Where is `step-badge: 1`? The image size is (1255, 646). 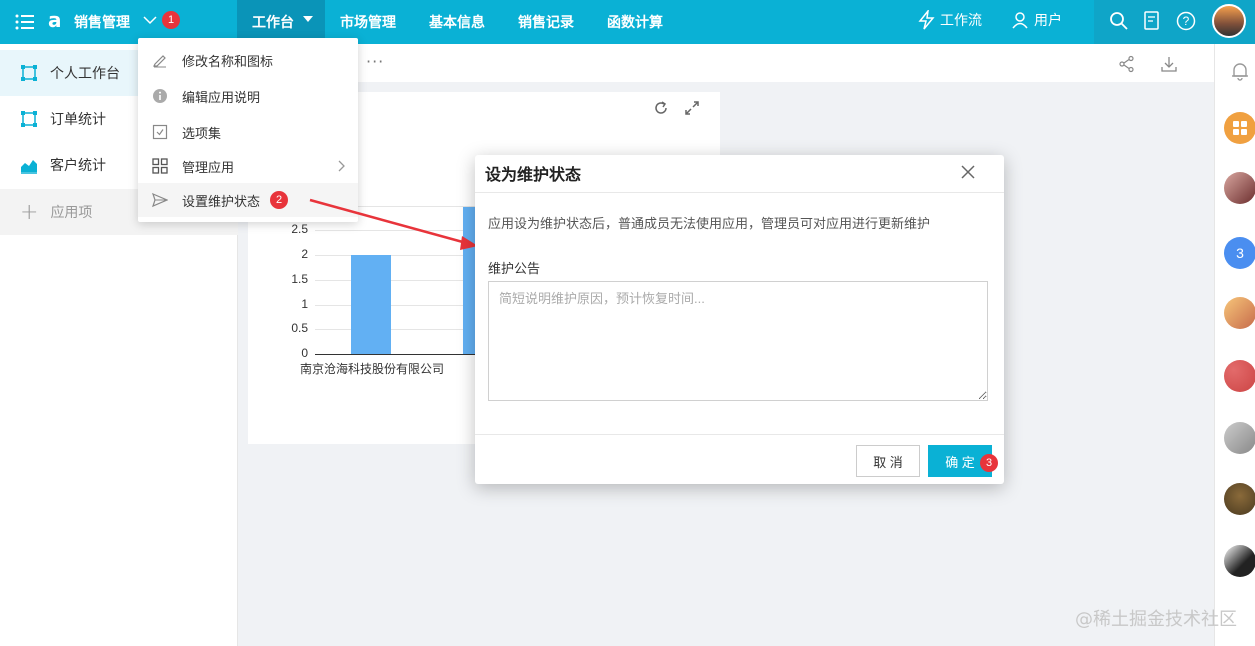 step-badge: 1 is located at coordinates (171, 20).